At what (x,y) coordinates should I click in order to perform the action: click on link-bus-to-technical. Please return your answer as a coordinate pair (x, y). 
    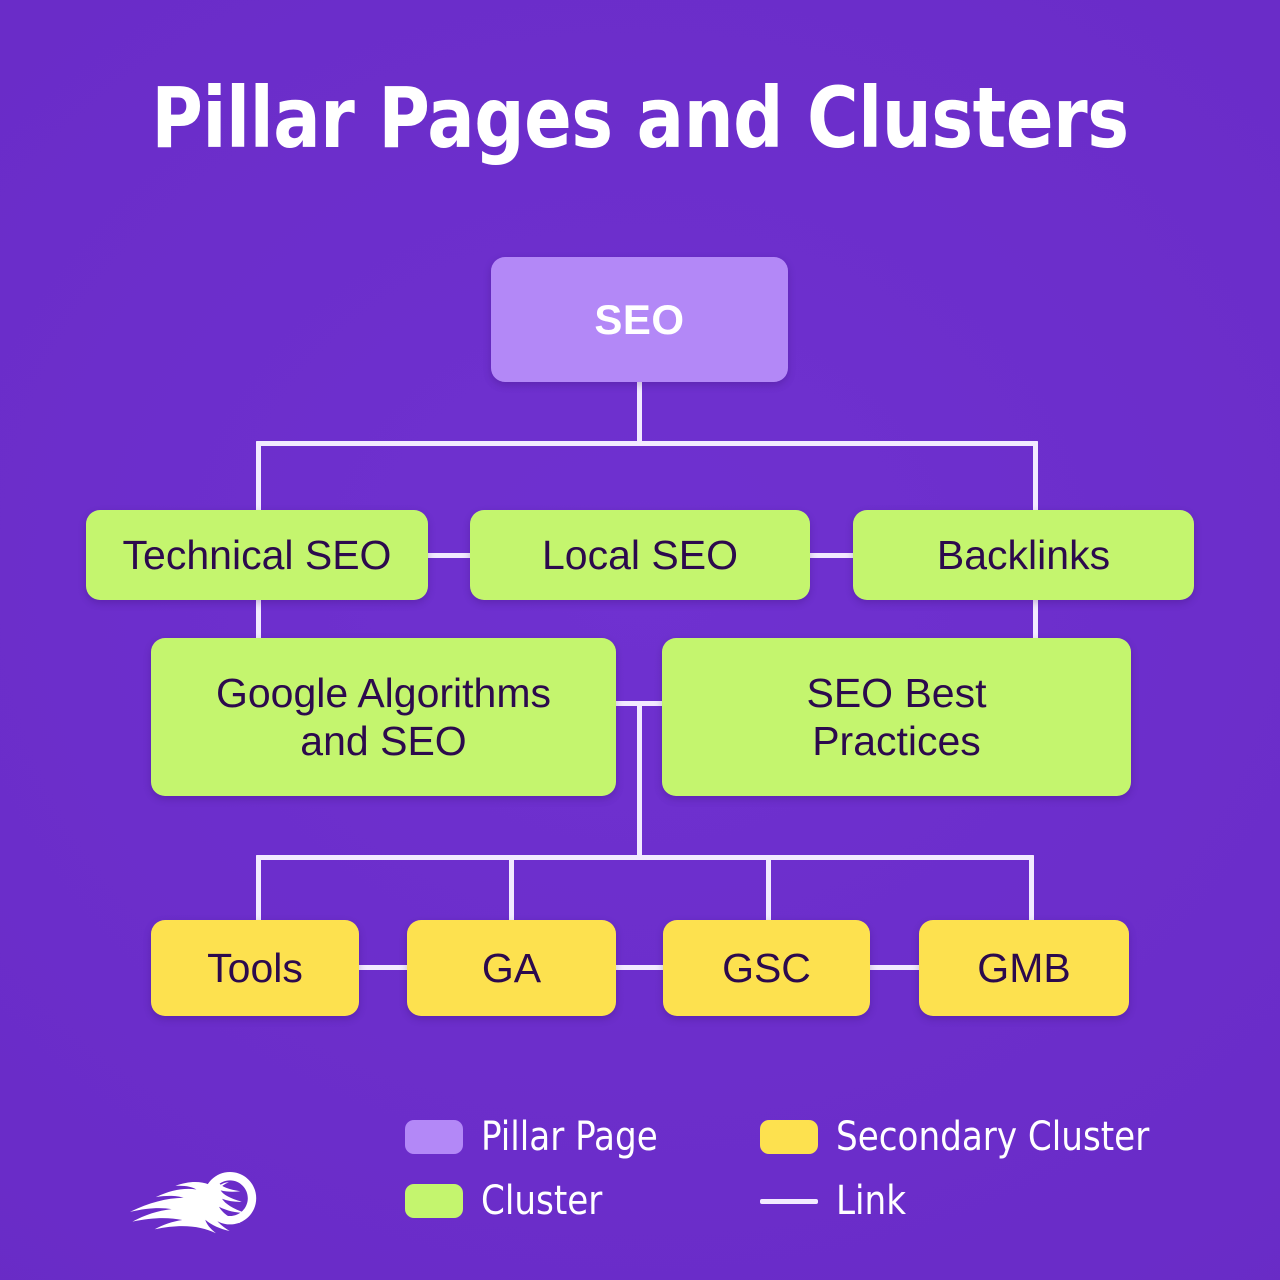
    Looking at the image, I should click on (258, 477).